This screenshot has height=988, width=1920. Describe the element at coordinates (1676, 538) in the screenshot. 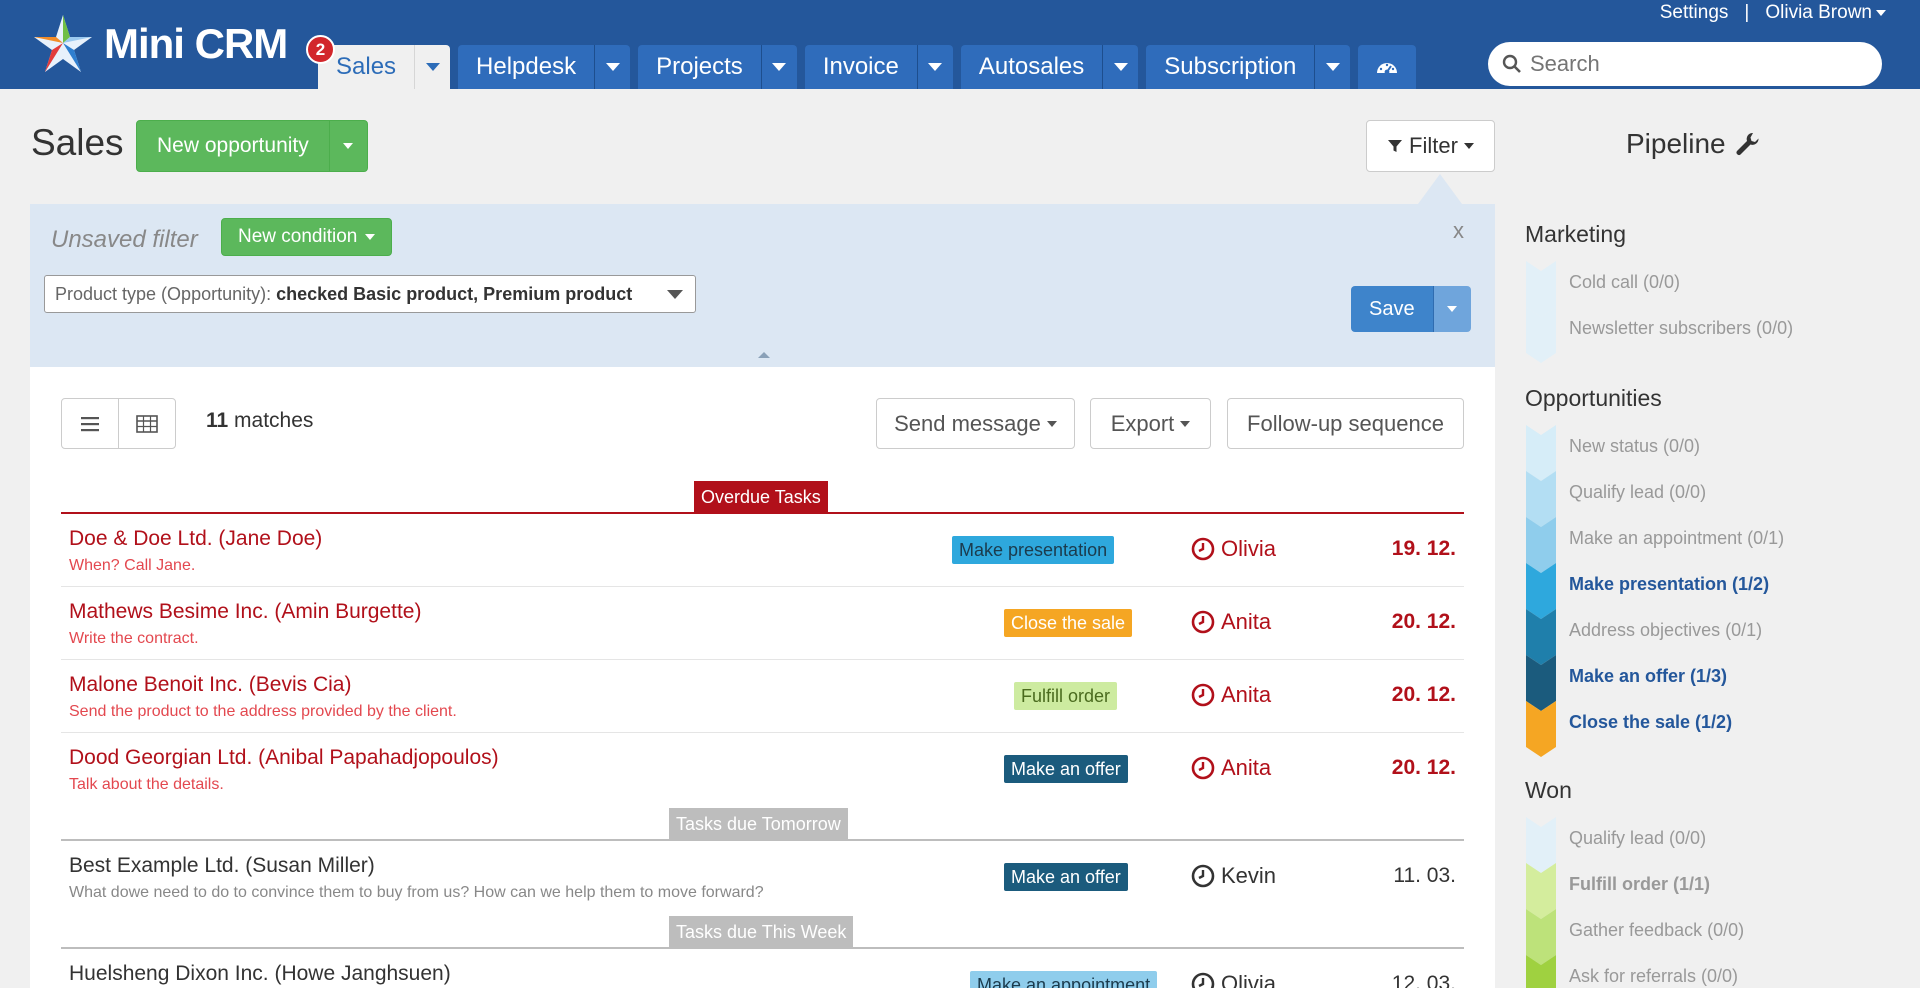

I see `pipeline-item-label: Make an appointment (0/1)` at that location.